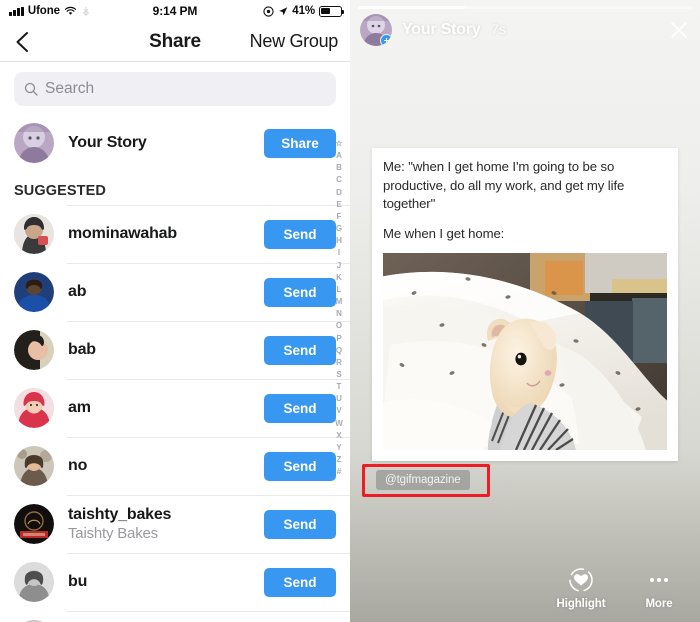  I want to click on list-item: bab Send, so click(175, 350).